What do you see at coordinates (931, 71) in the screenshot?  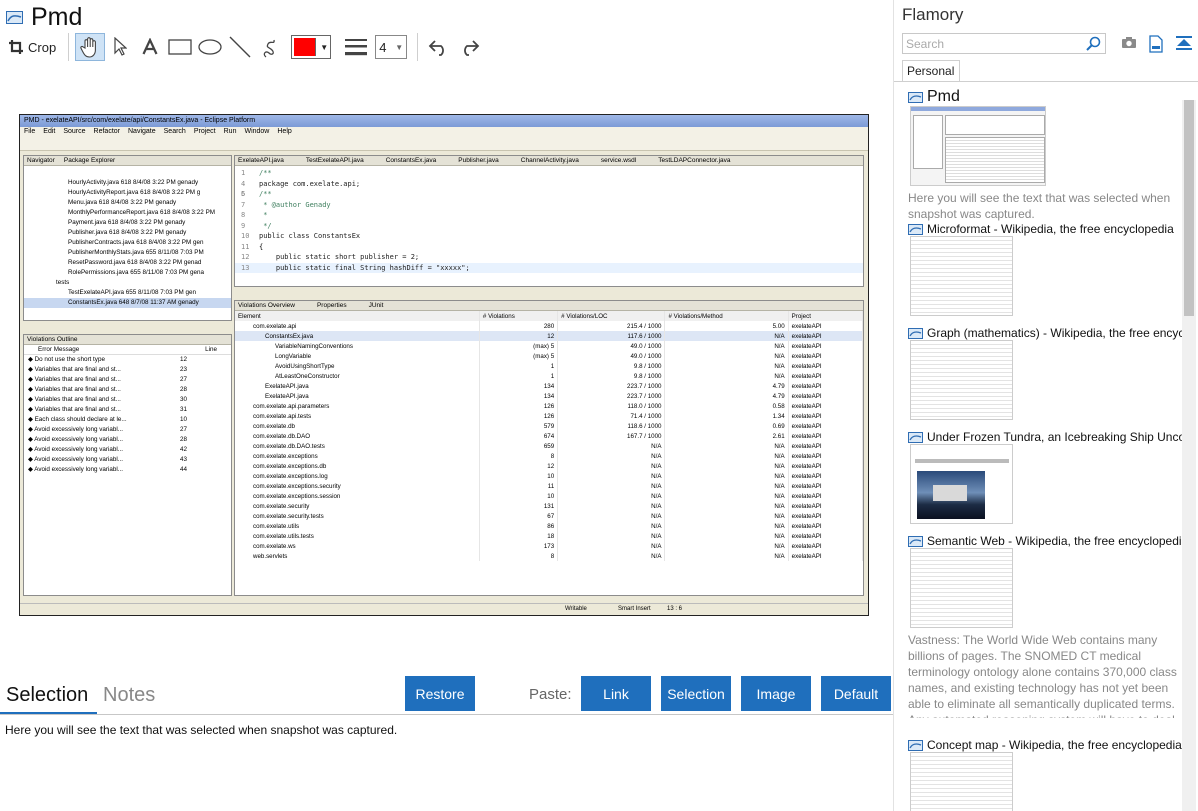 I see `tab-personal: Personal` at bounding box center [931, 71].